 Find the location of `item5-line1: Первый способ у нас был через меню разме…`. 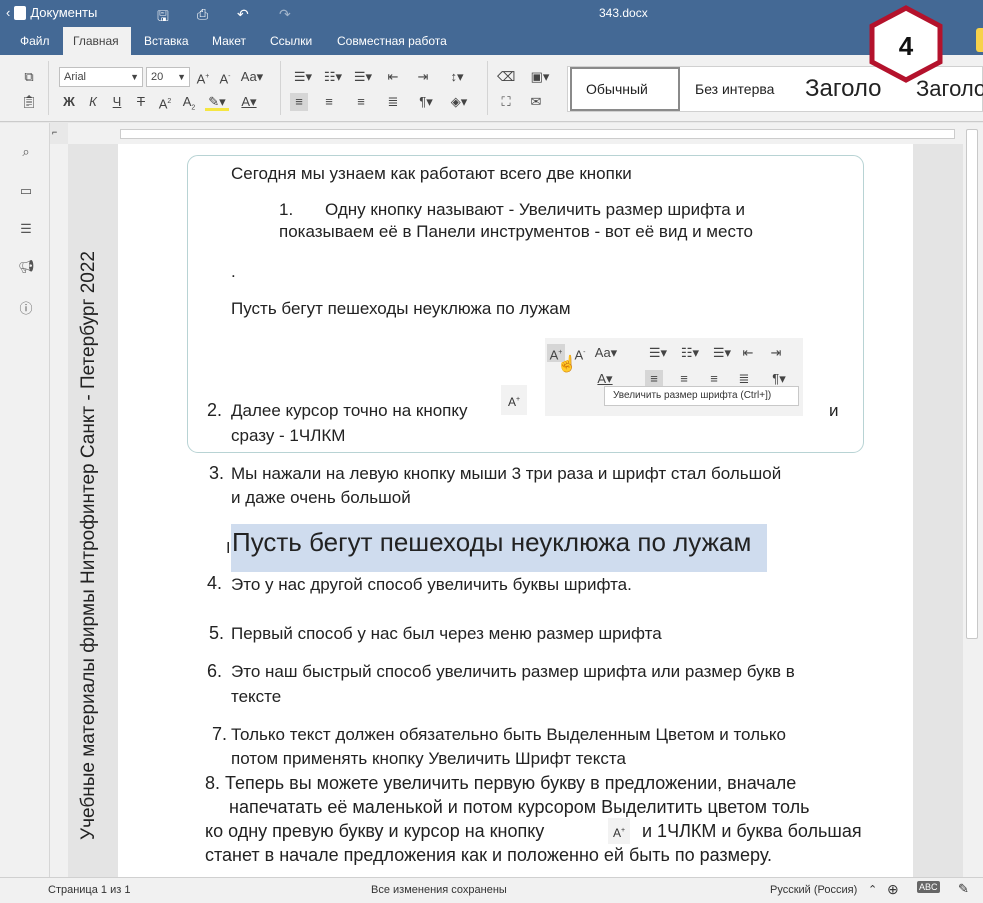

item5-line1: Первый способ у нас был через меню разме… is located at coordinates (446, 633).